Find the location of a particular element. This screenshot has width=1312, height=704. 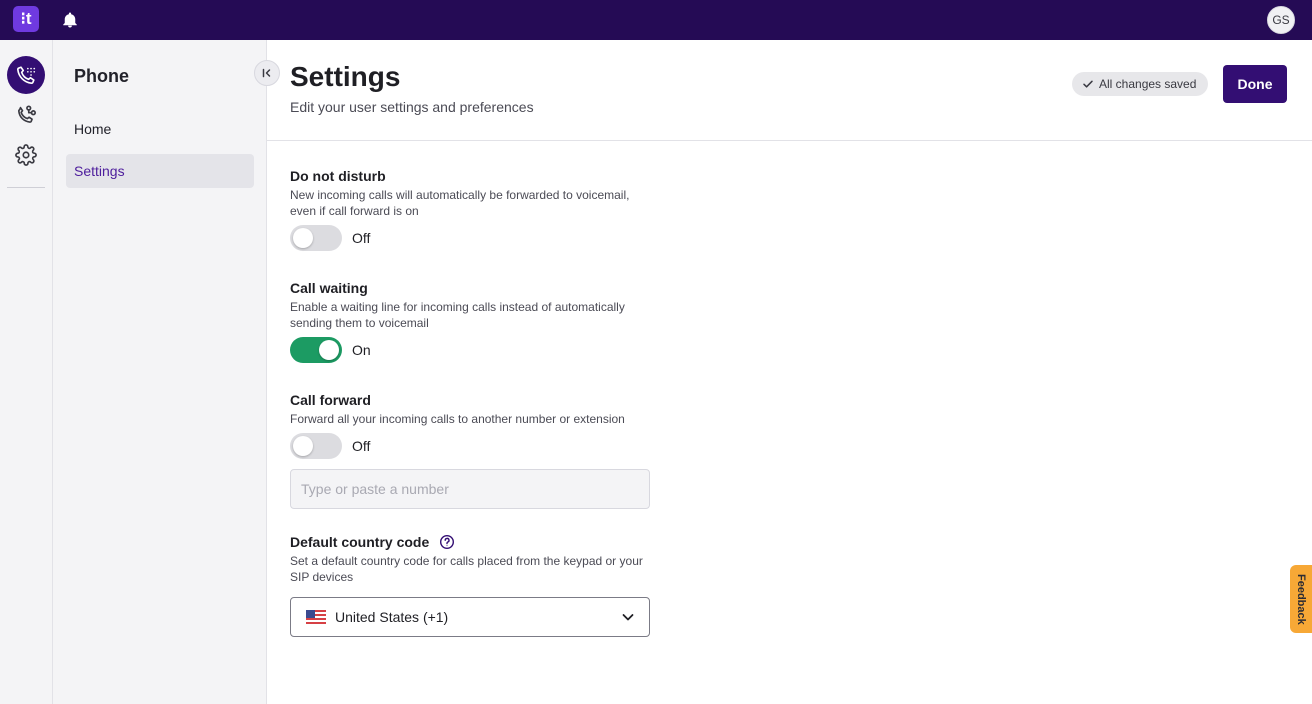

nav-item-home: Home is located at coordinates (160, 129).